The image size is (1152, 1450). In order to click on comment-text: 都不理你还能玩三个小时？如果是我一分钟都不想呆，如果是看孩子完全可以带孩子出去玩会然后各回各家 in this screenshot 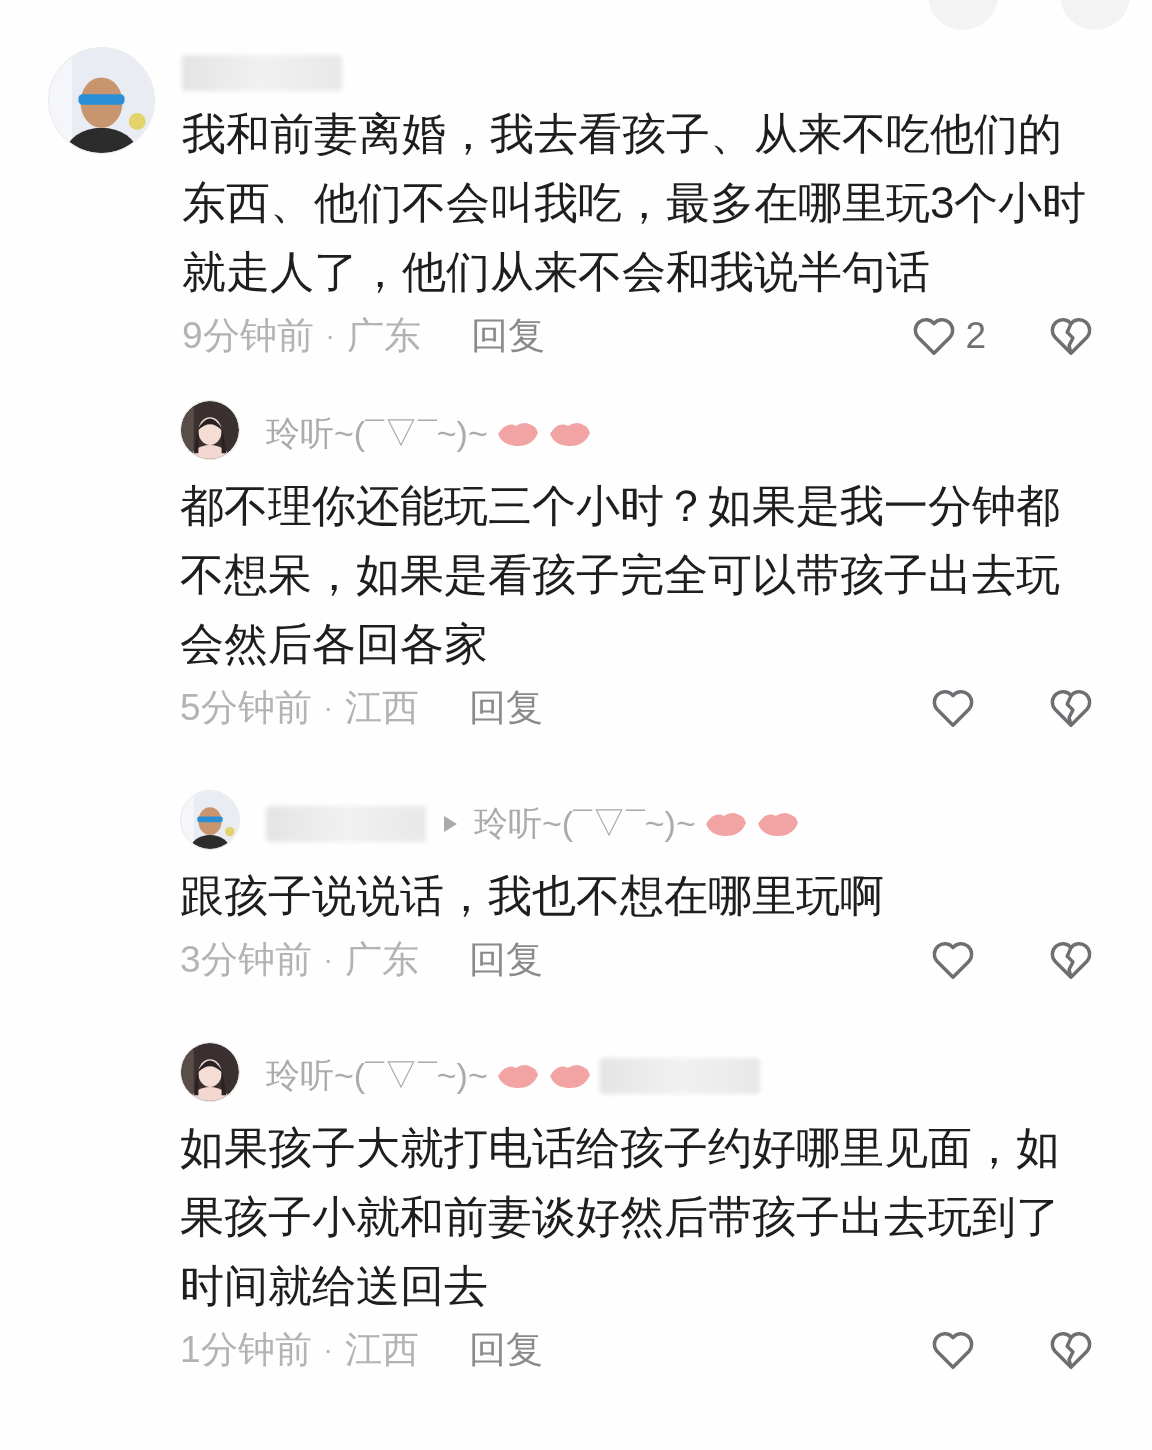, I will do `click(620, 575)`.